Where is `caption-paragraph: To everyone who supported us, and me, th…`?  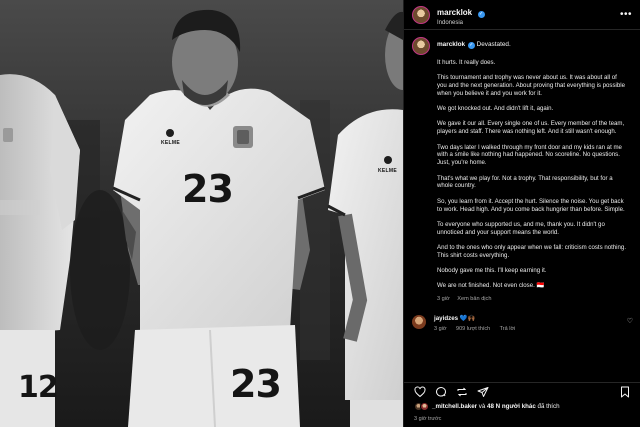 caption-paragraph: To everyone who supported us, and me, th… is located at coordinates (521, 228).